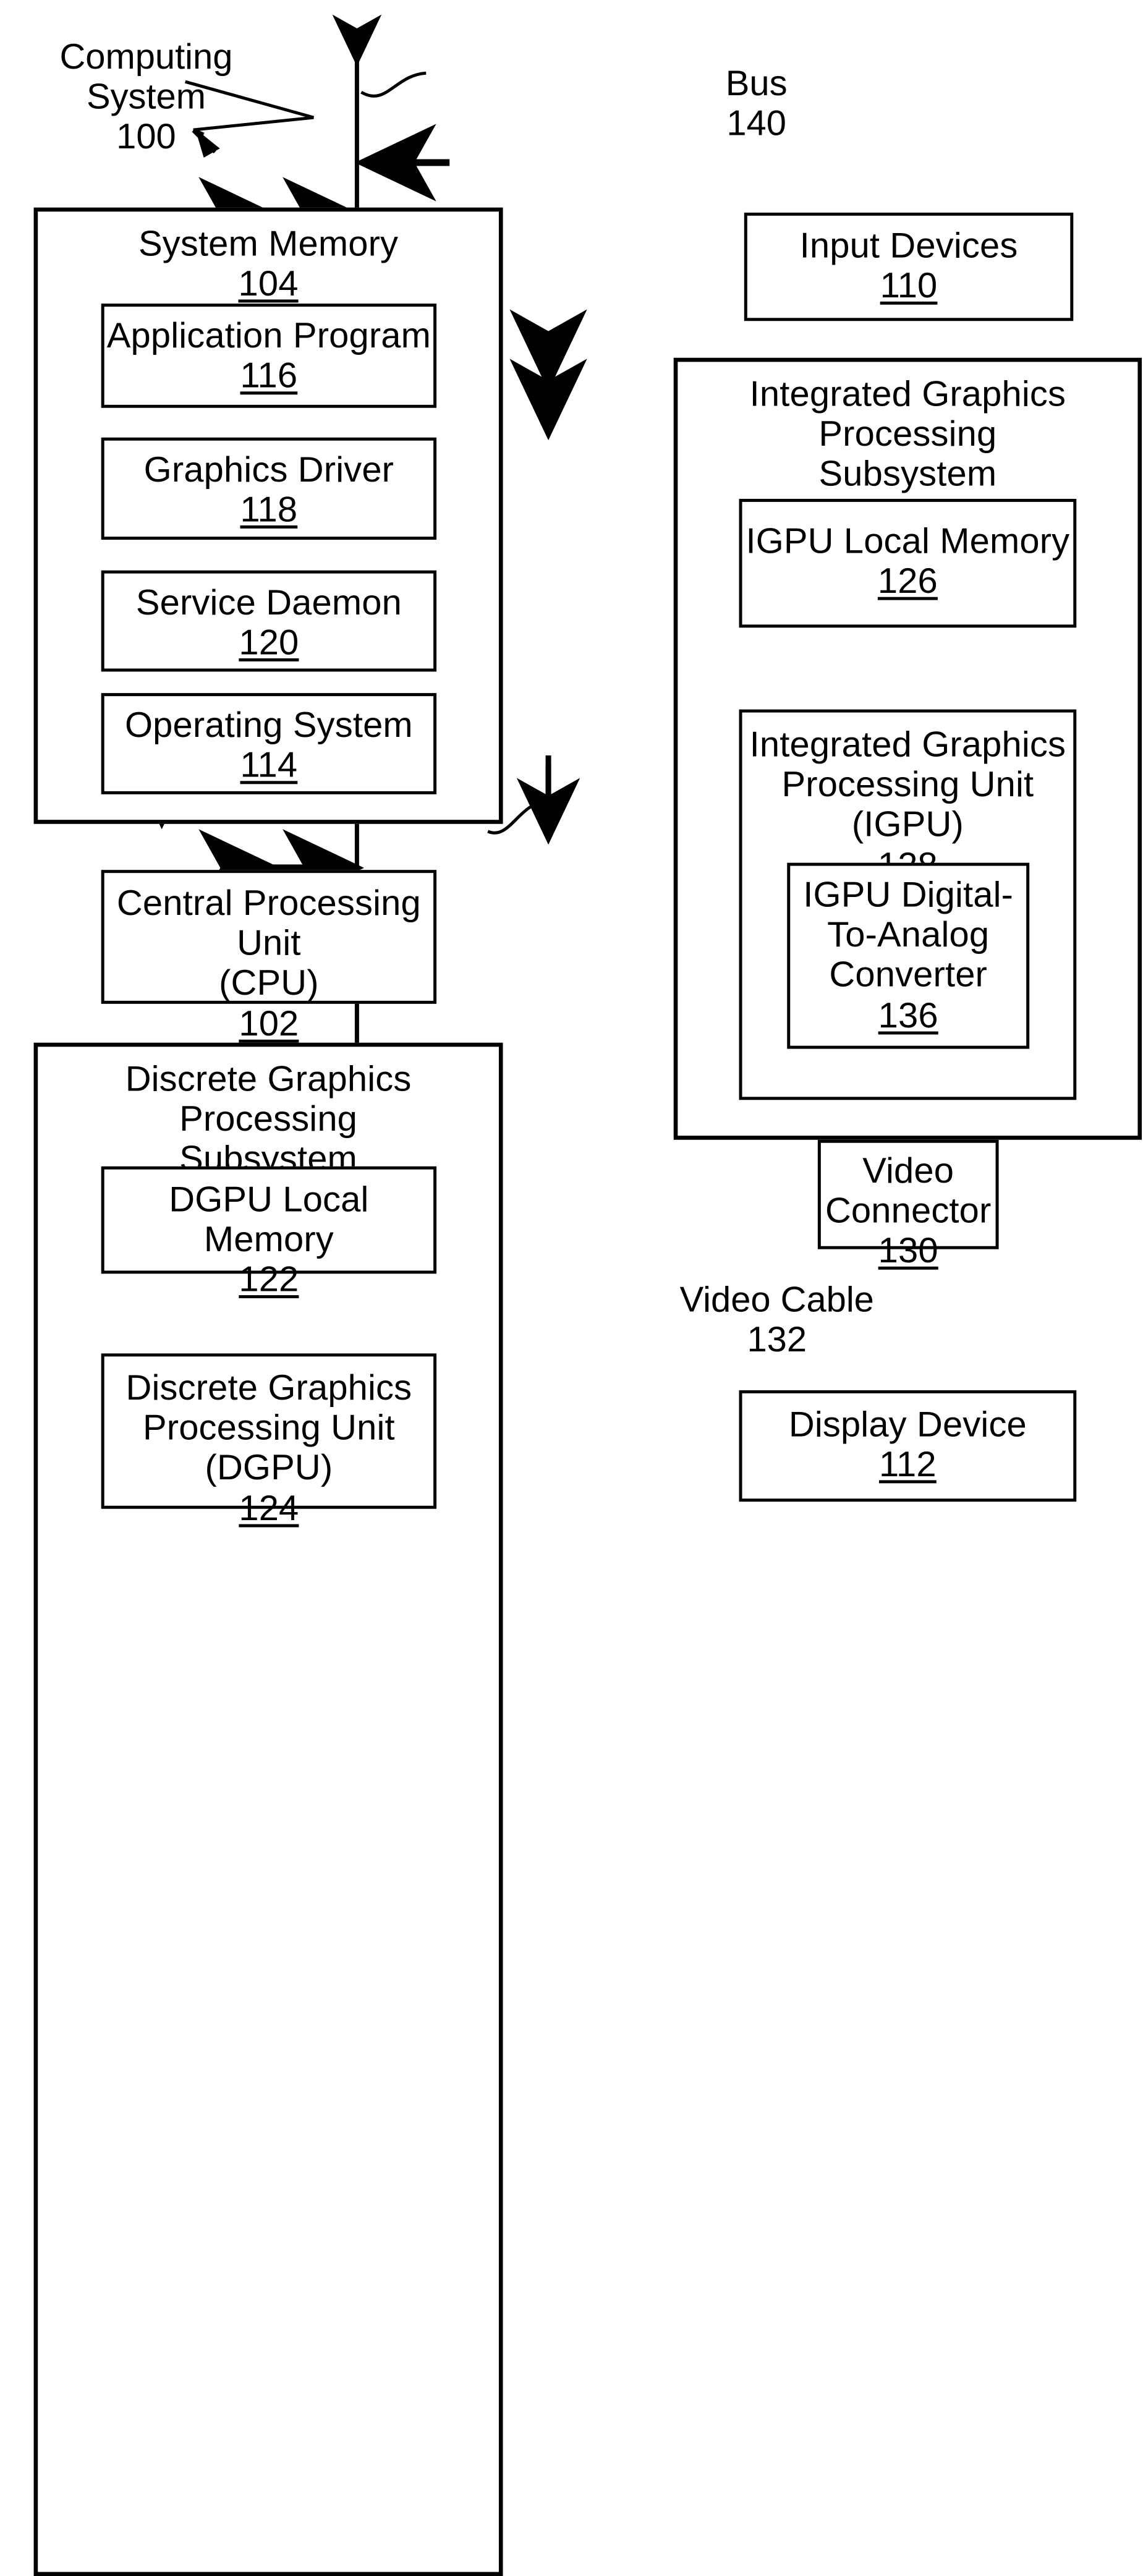 The width and height of the screenshot is (1143, 2576). I want to click on system-memory-title-group: System Memory 104, so click(268, 264).